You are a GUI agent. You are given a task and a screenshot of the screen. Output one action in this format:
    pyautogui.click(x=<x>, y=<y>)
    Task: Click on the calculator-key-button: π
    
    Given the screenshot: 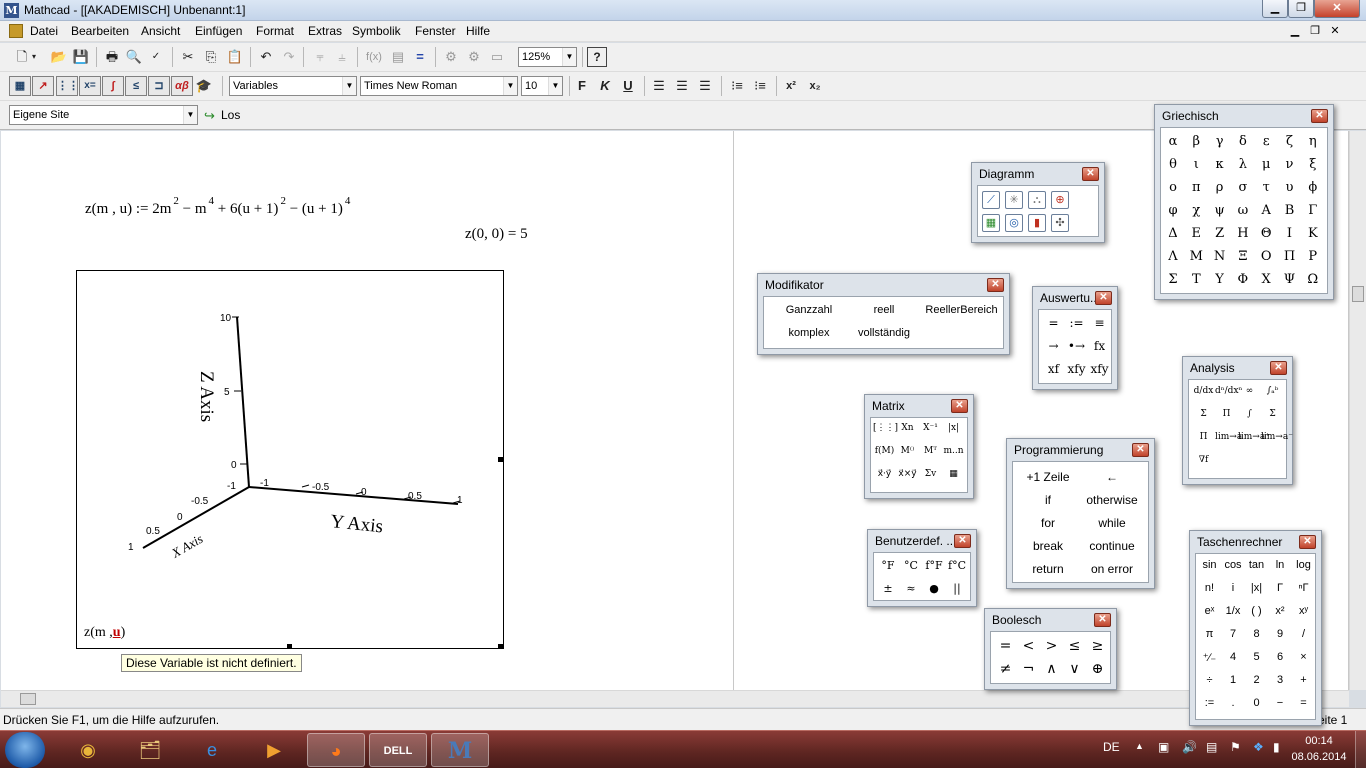 What is the action you would take?
    pyautogui.click(x=1209, y=634)
    